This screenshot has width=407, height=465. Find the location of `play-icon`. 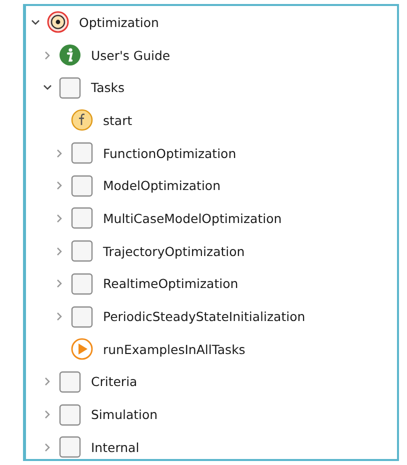

play-icon is located at coordinates (82, 349).